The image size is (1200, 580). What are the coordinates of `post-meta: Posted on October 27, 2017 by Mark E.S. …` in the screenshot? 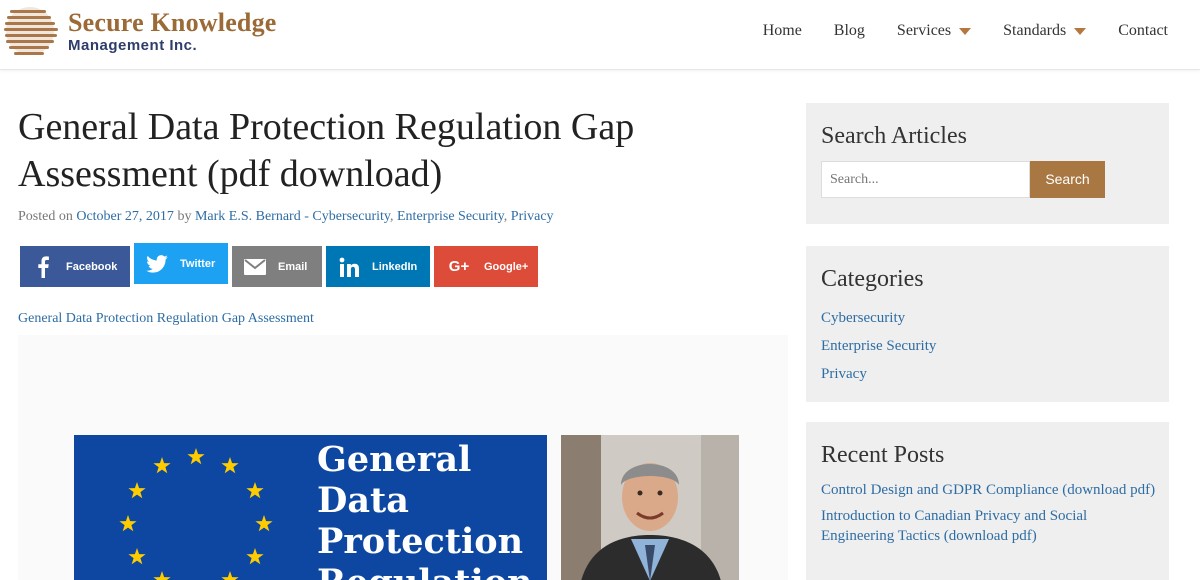 It's located at (286, 216).